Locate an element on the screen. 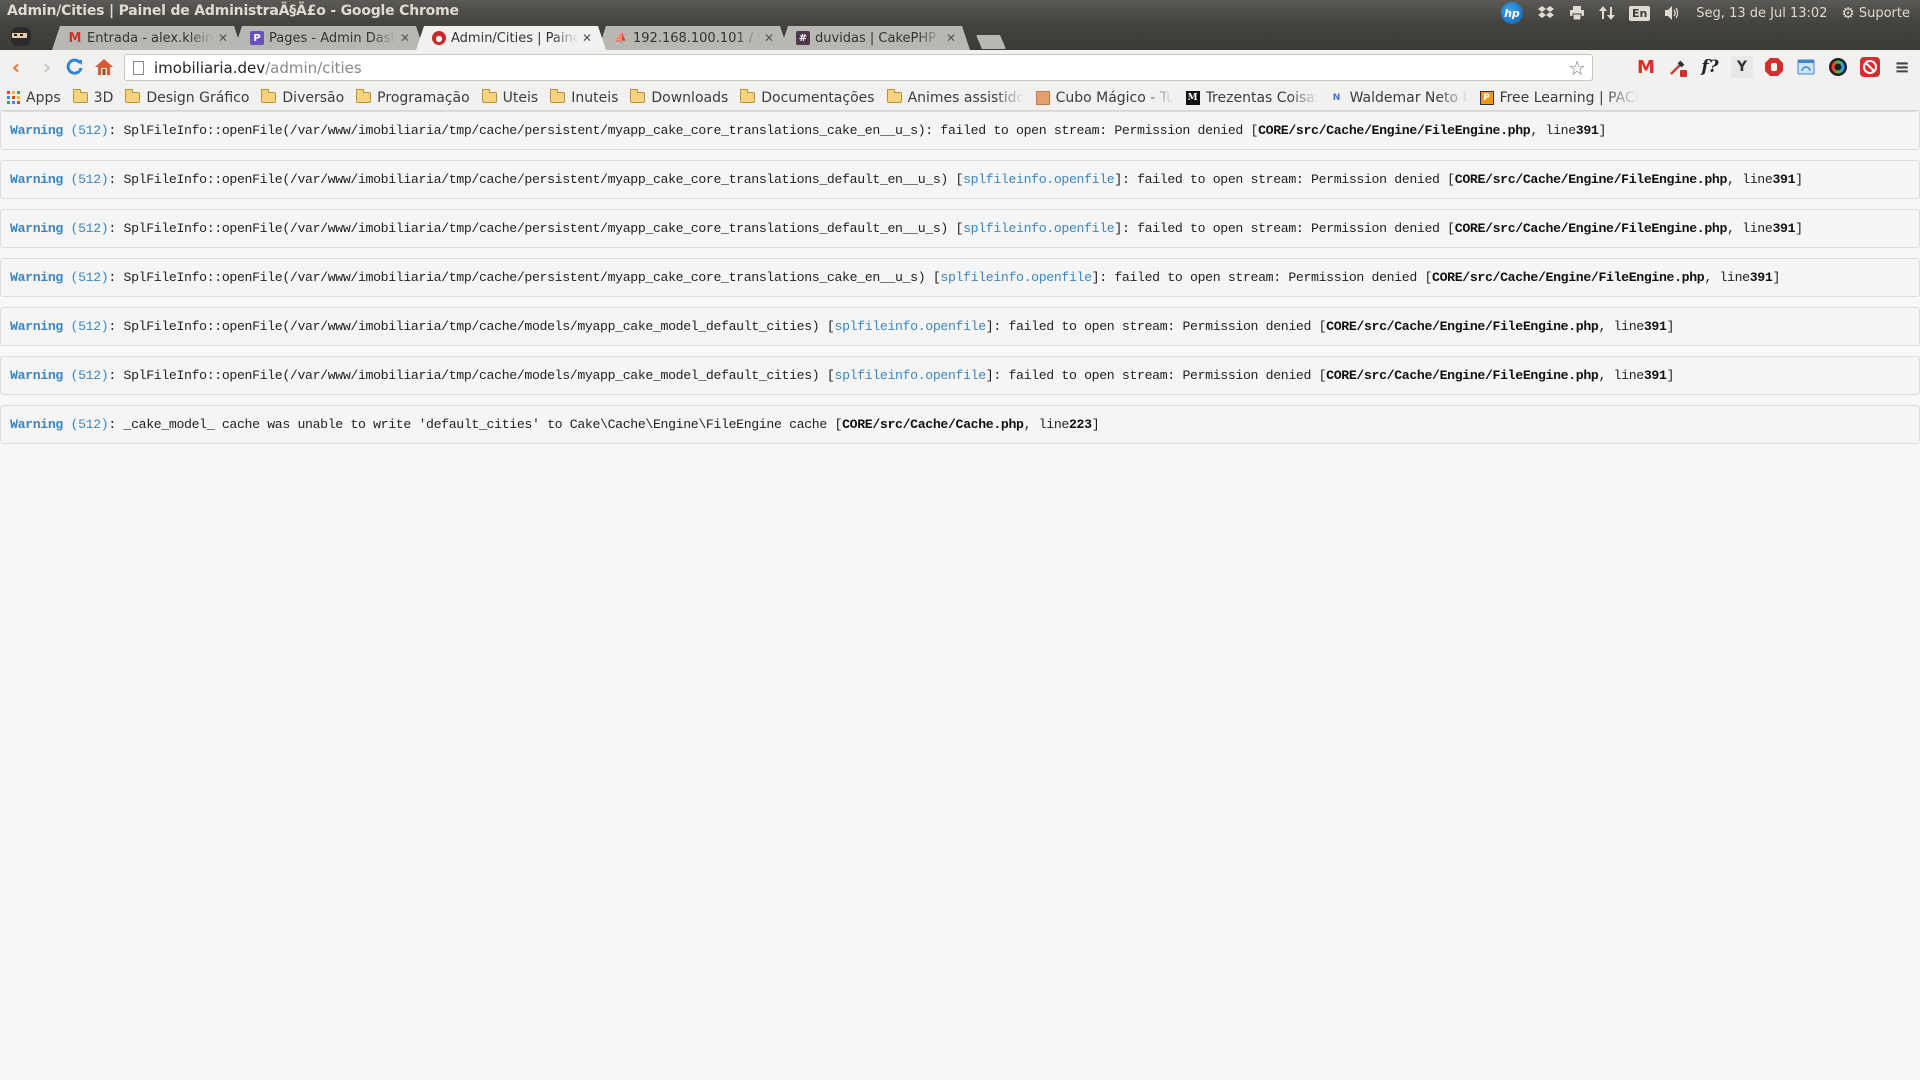 The width and height of the screenshot is (1920, 1080). bookmark-folder-documentacoes: Documentações is located at coordinates (807, 97).